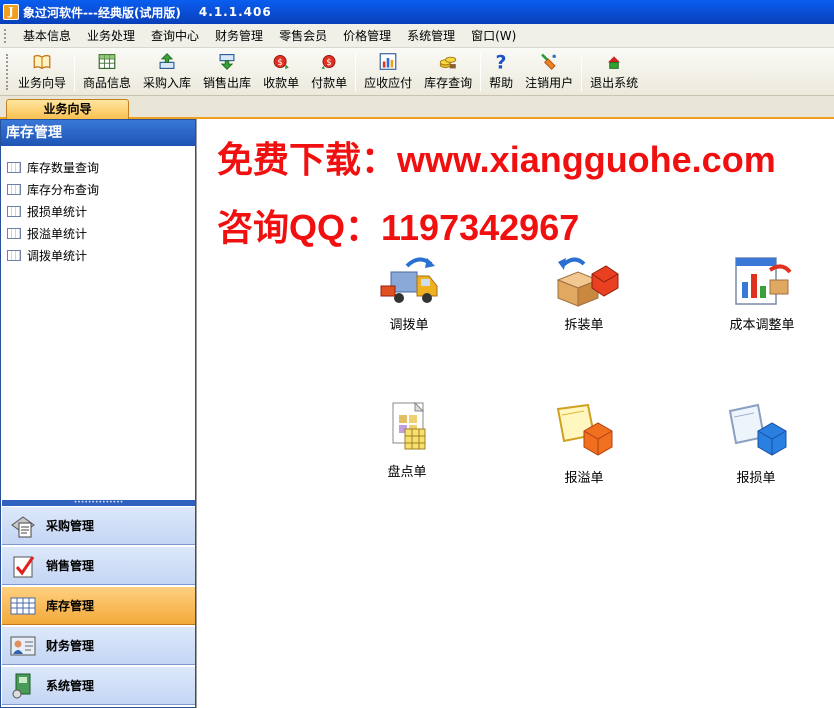 The image size is (834, 708). Describe the element at coordinates (11, 12) in the screenshot. I see `app-logo-icon: J` at that location.